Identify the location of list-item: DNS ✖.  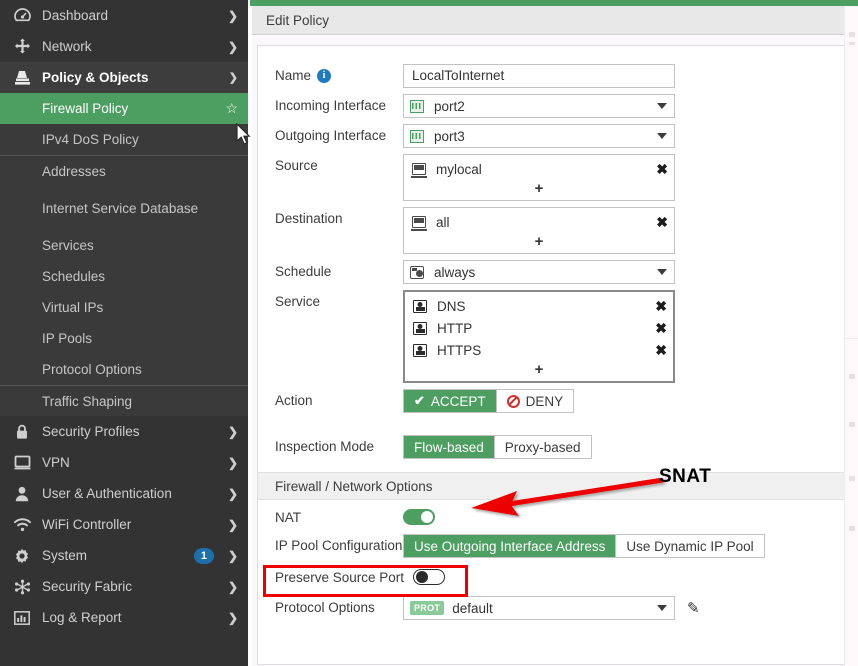
(539, 306).